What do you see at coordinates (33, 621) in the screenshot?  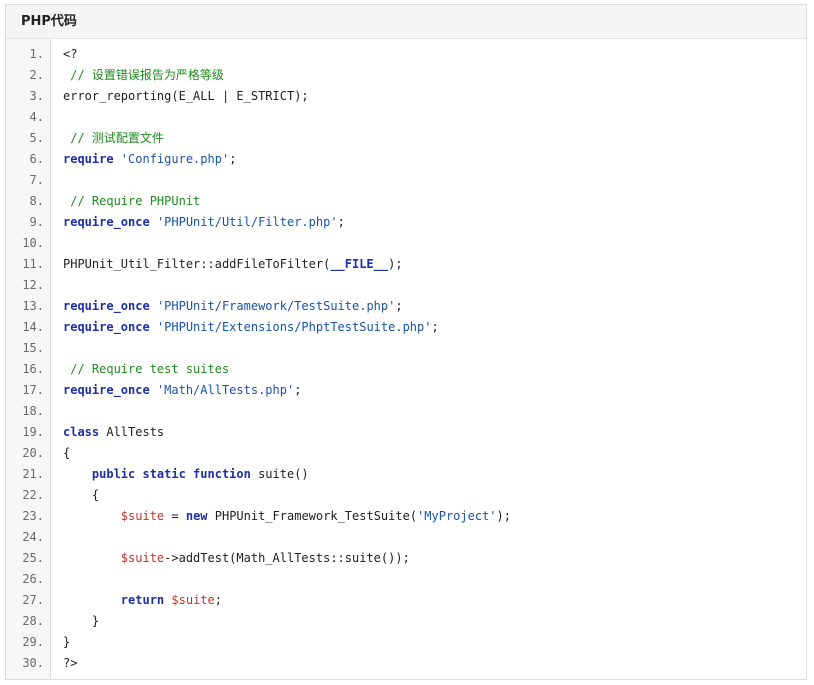 I see `line-number: 28.` at bounding box center [33, 621].